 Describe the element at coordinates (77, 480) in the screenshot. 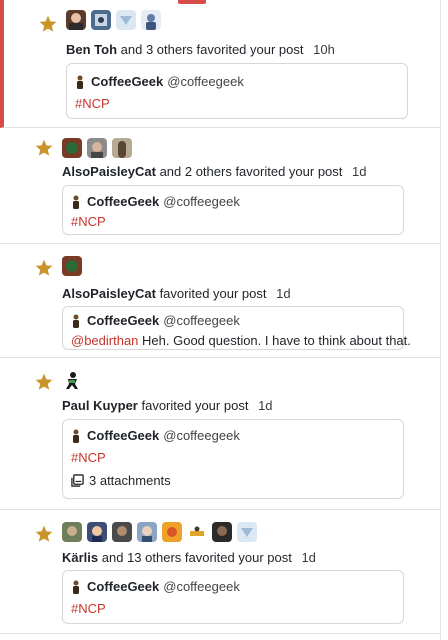

I see `gallery-icon` at that location.